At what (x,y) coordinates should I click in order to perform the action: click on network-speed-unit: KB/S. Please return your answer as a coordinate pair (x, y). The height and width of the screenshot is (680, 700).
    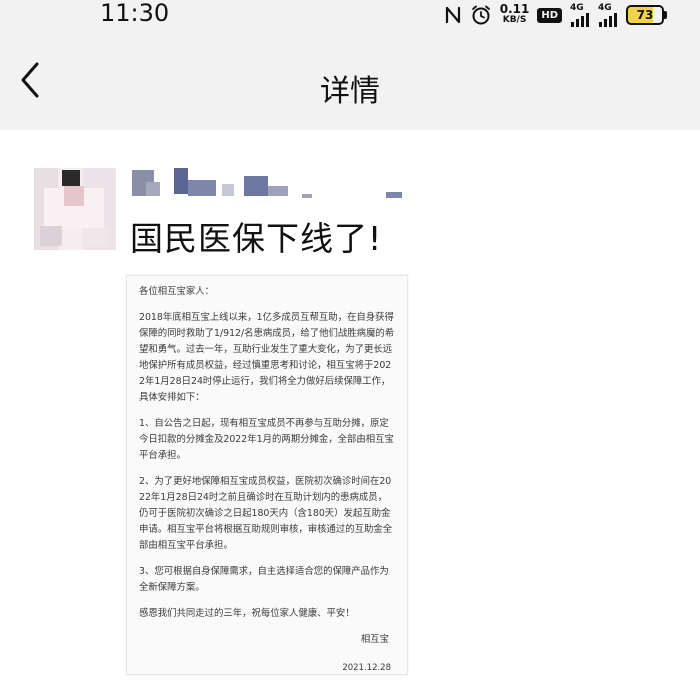
    Looking at the image, I should click on (514, 20).